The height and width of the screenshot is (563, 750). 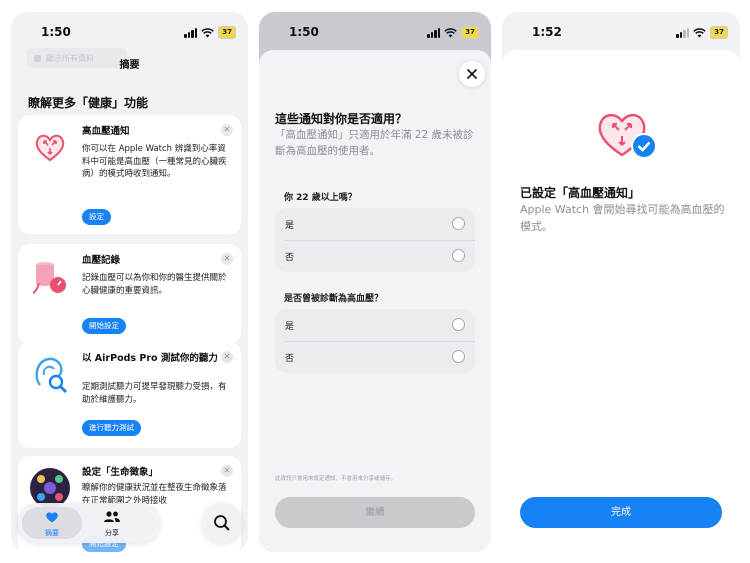 I want to click on close-icon, so click(x=472, y=74).